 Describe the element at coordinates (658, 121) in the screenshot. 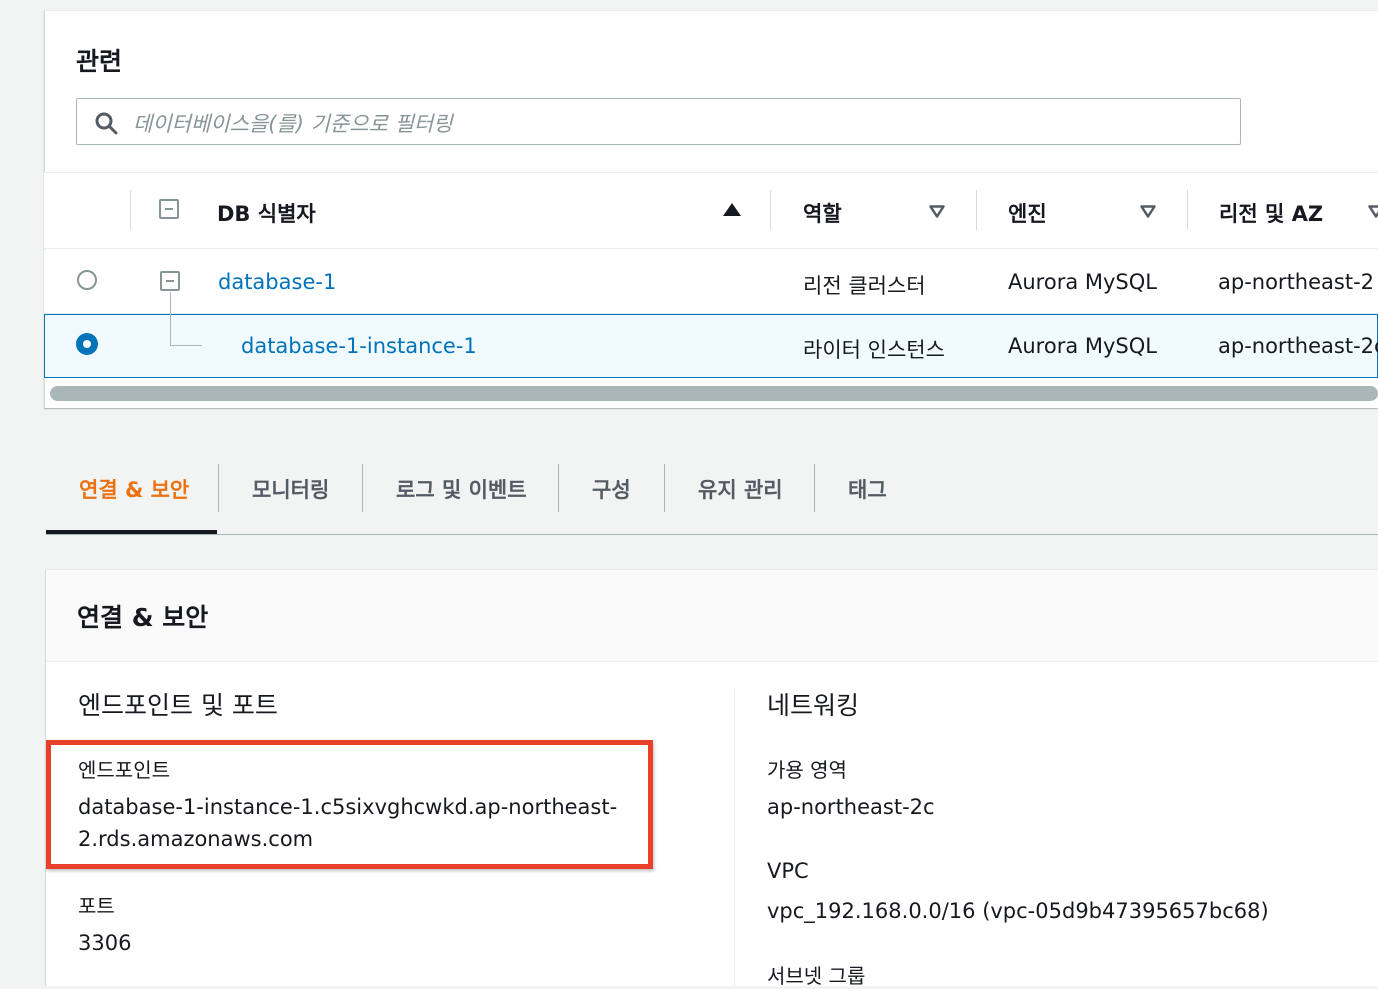

I see `search-input: 데이터베이스을(를) 기준으로 필터링` at that location.